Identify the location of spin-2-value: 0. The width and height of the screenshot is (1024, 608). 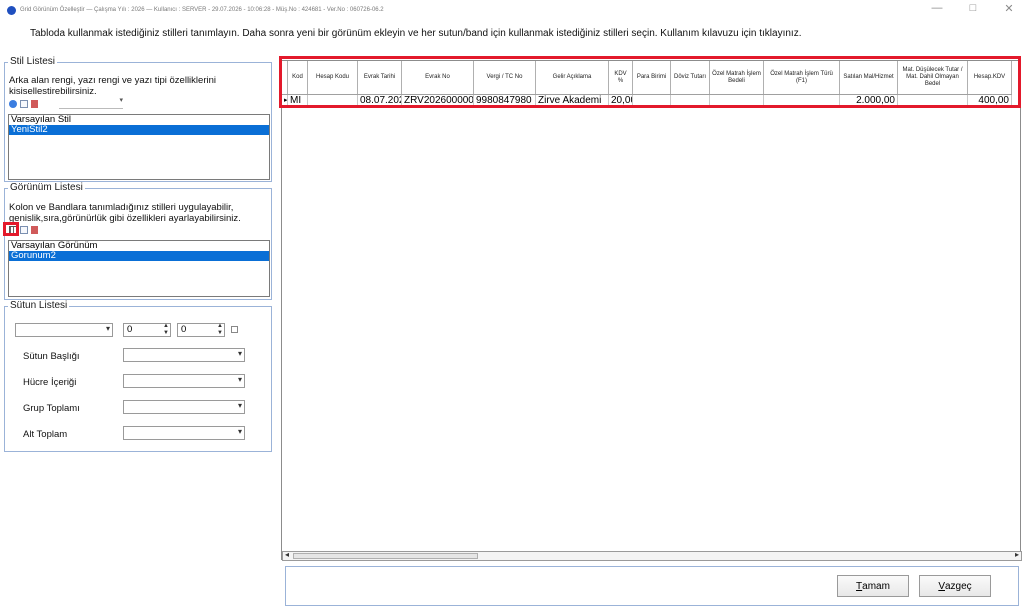
(184, 329).